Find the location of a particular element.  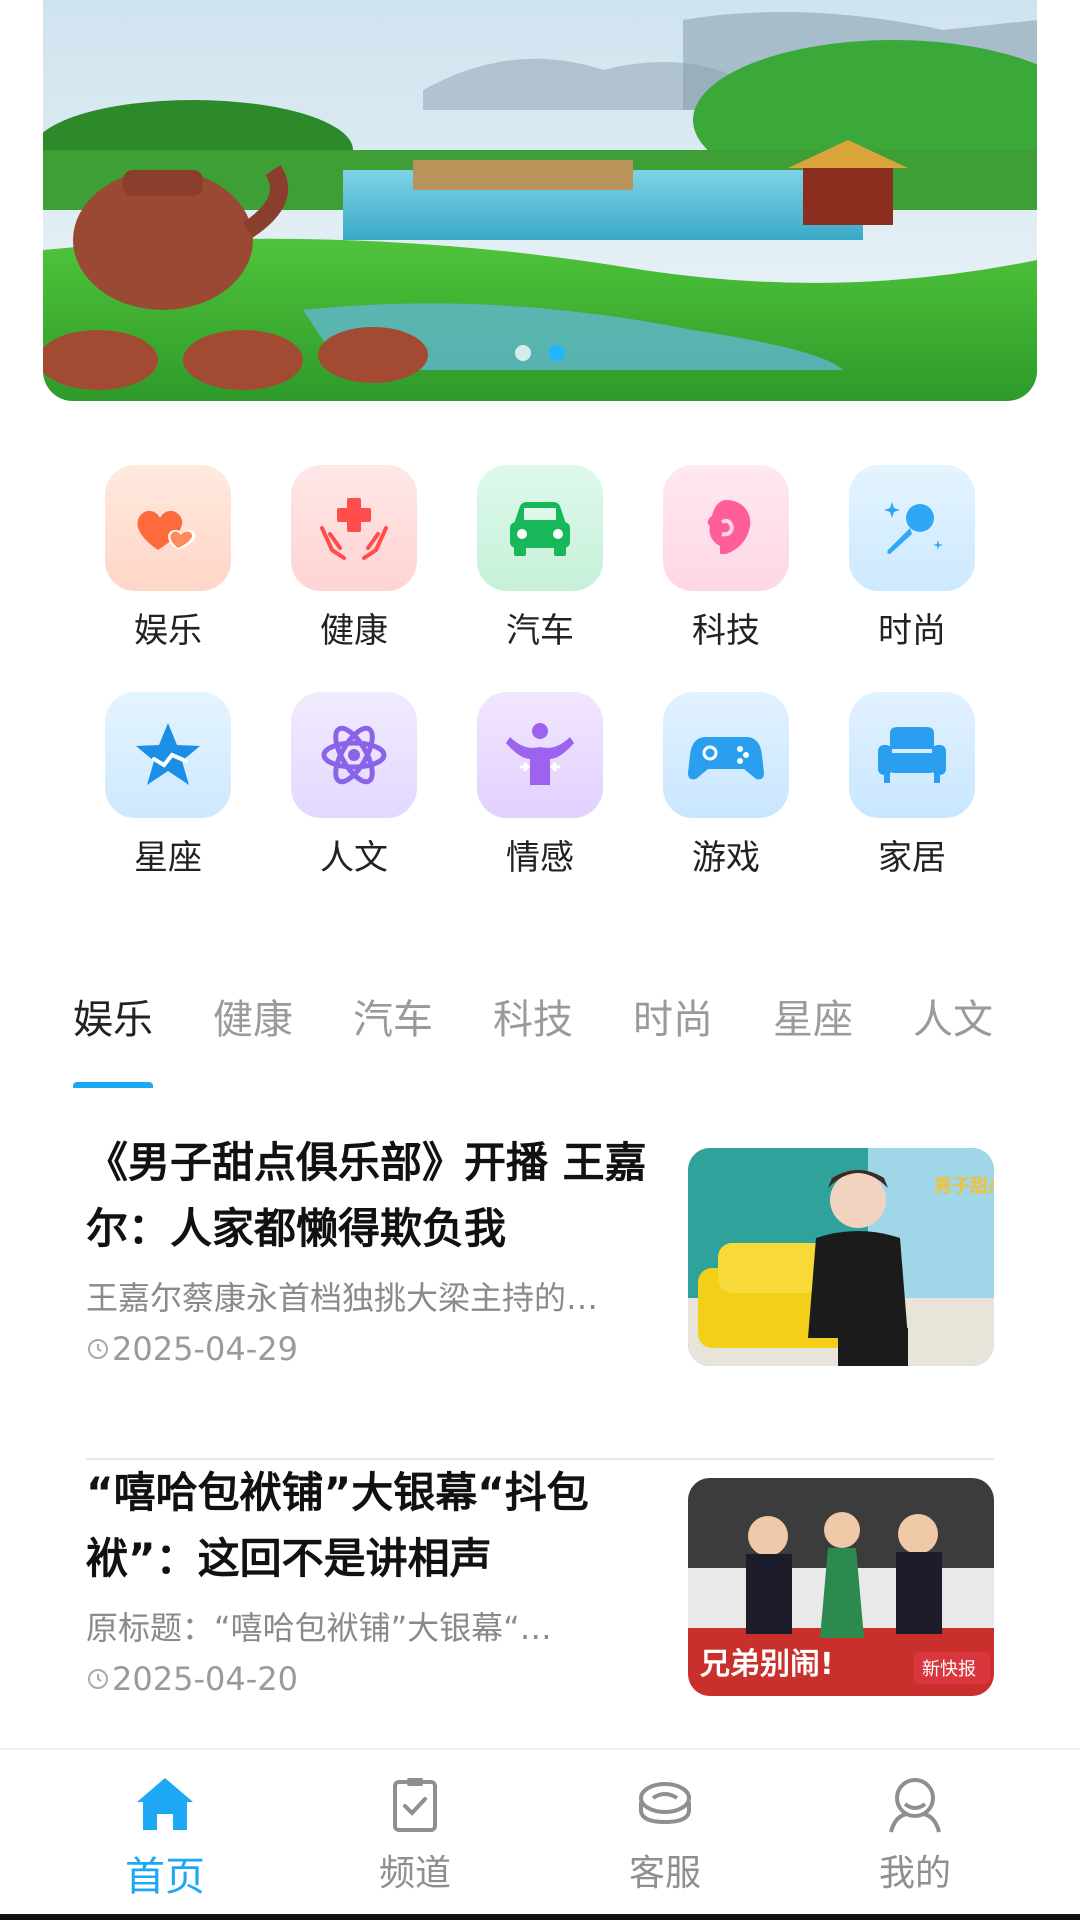

category-humanities: 人文 is located at coordinates (354, 785).